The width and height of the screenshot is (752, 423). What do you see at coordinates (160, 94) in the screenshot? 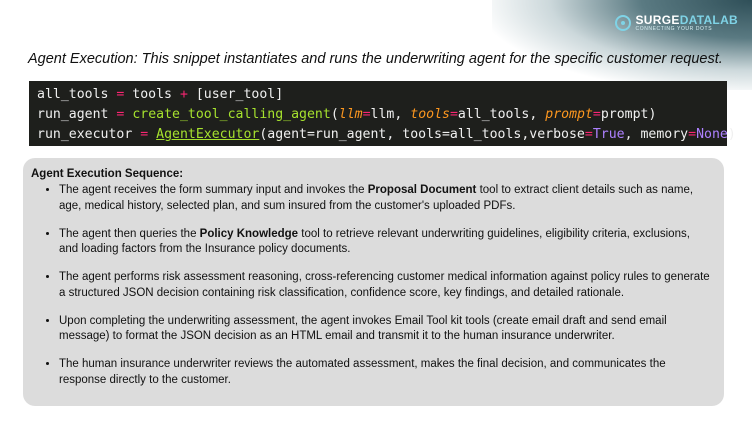
I see `code-line-1: all_tools = tools + [user_tool]` at bounding box center [160, 94].